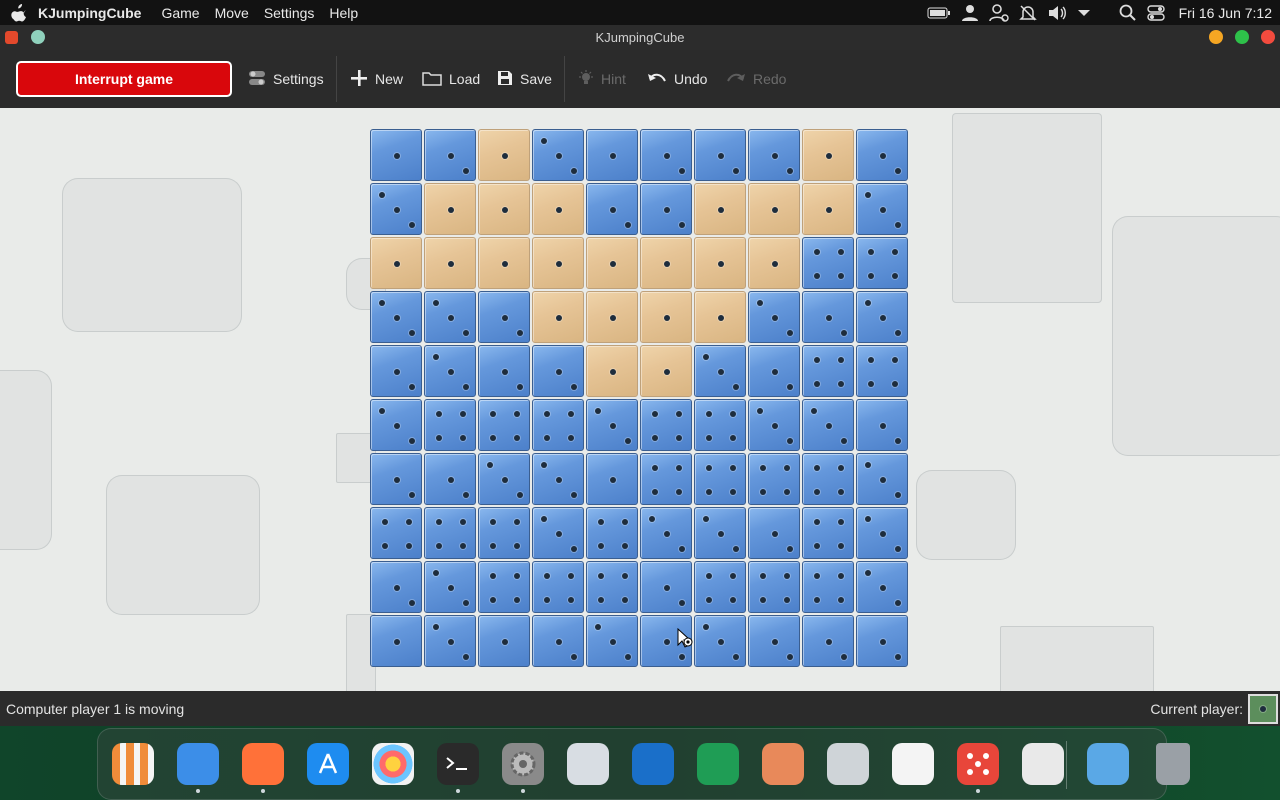 This screenshot has height=800, width=1280. I want to click on search-icon, so click(1128, 13).